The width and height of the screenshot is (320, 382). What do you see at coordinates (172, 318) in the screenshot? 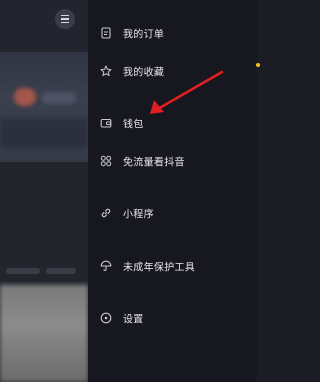
I see `menu-item-settings: 设置` at bounding box center [172, 318].